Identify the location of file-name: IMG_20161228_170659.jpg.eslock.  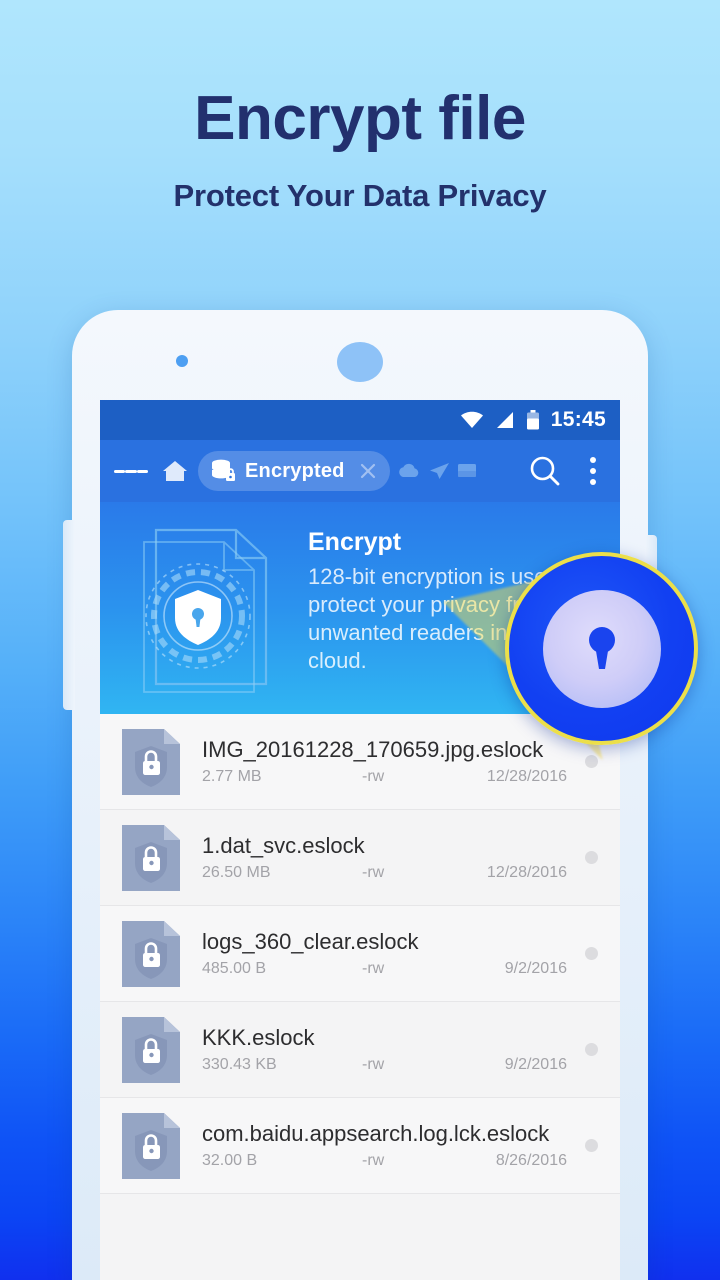
(373, 749).